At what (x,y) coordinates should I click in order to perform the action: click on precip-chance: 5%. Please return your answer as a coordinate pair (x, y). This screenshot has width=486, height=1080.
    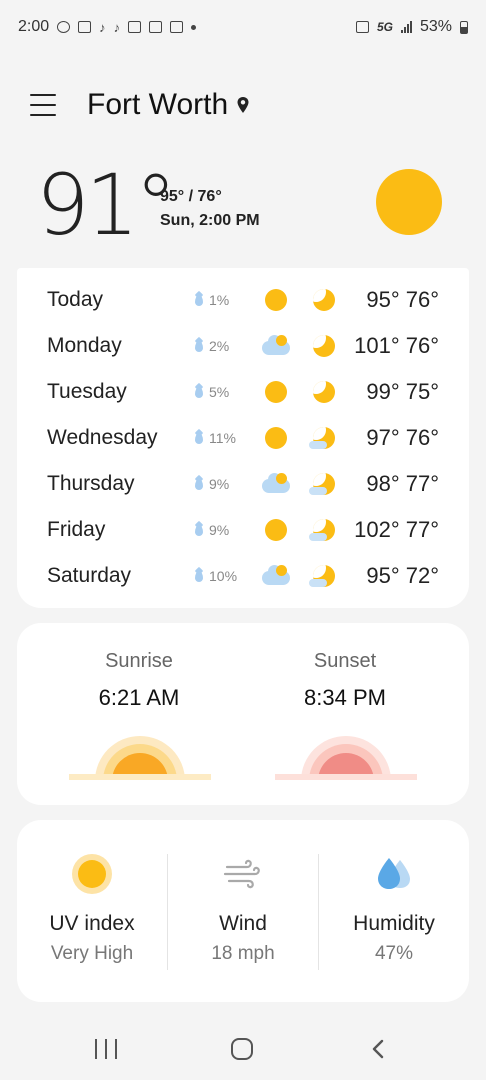
    Looking at the image, I should click on (212, 392).